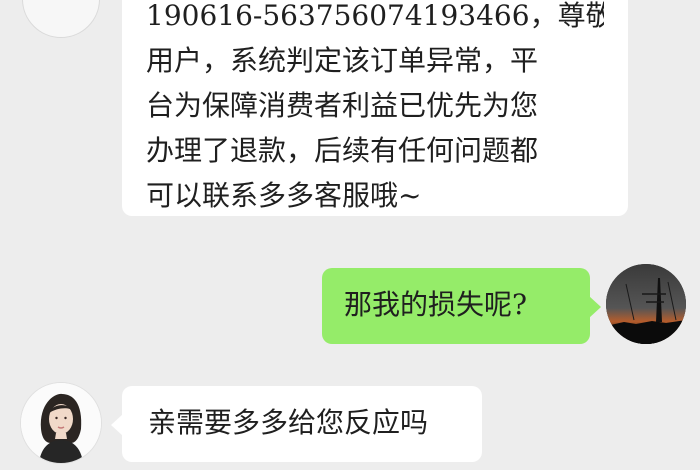 Image resolution: width=700 pixels, height=470 pixels. Describe the element at coordinates (342, 60) in the screenshot. I see `message-line: 用户，系统判定该订单异常，平` at that location.